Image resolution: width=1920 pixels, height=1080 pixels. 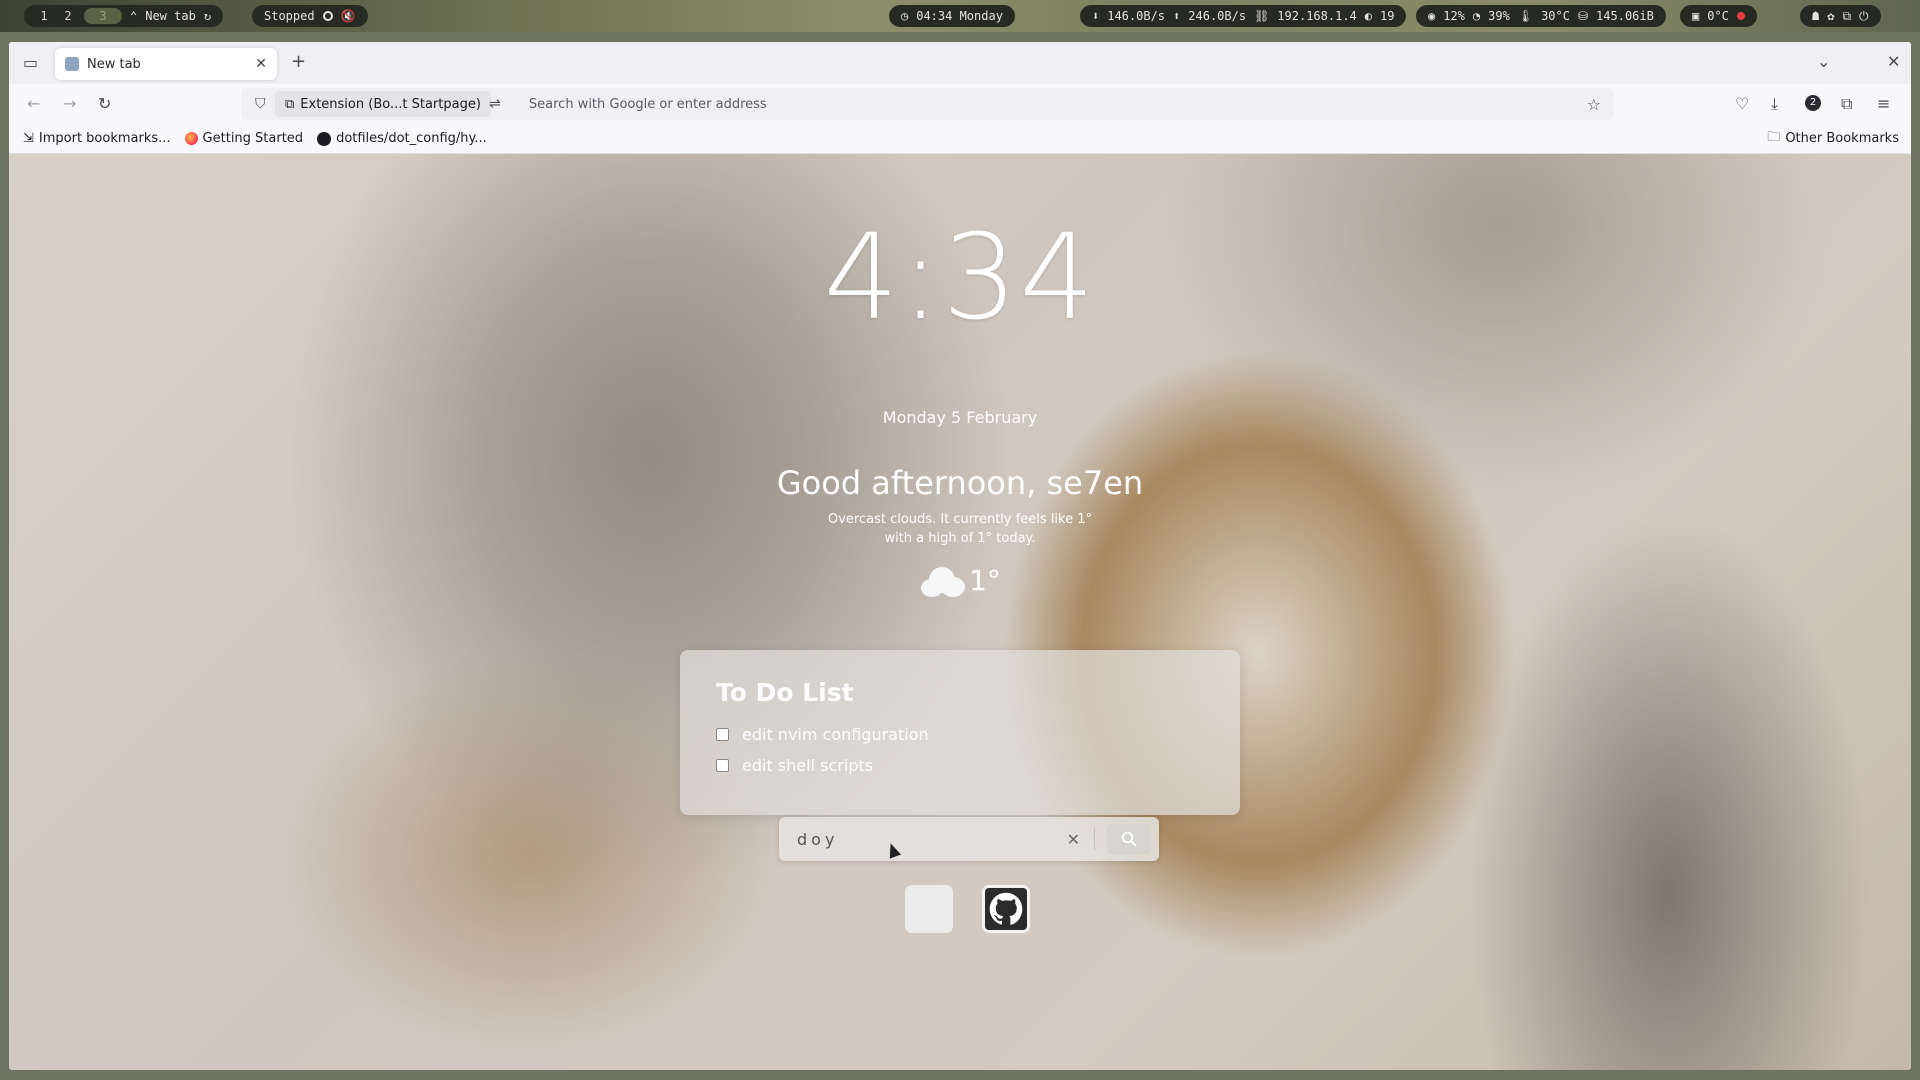 What do you see at coordinates (1625, 16) in the screenshot?
I see `disk-free: 145.06iB` at bounding box center [1625, 16].